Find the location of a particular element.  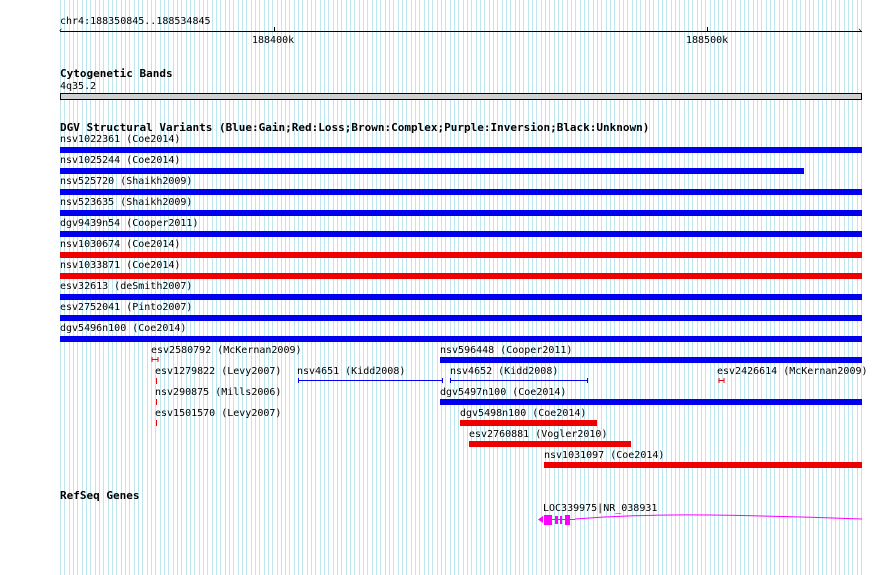

variant-glyph-esv2580792 is located at coordinates (155, 359).